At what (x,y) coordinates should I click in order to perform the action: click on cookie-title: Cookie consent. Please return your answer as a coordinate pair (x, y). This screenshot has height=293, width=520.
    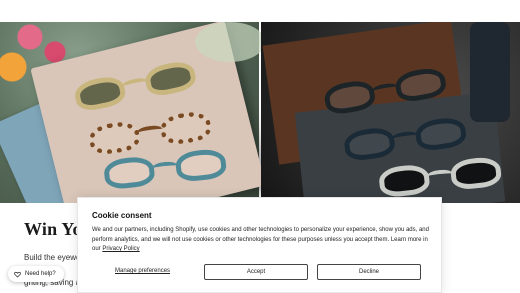
    Looking at the image, I should click on (122, 215).